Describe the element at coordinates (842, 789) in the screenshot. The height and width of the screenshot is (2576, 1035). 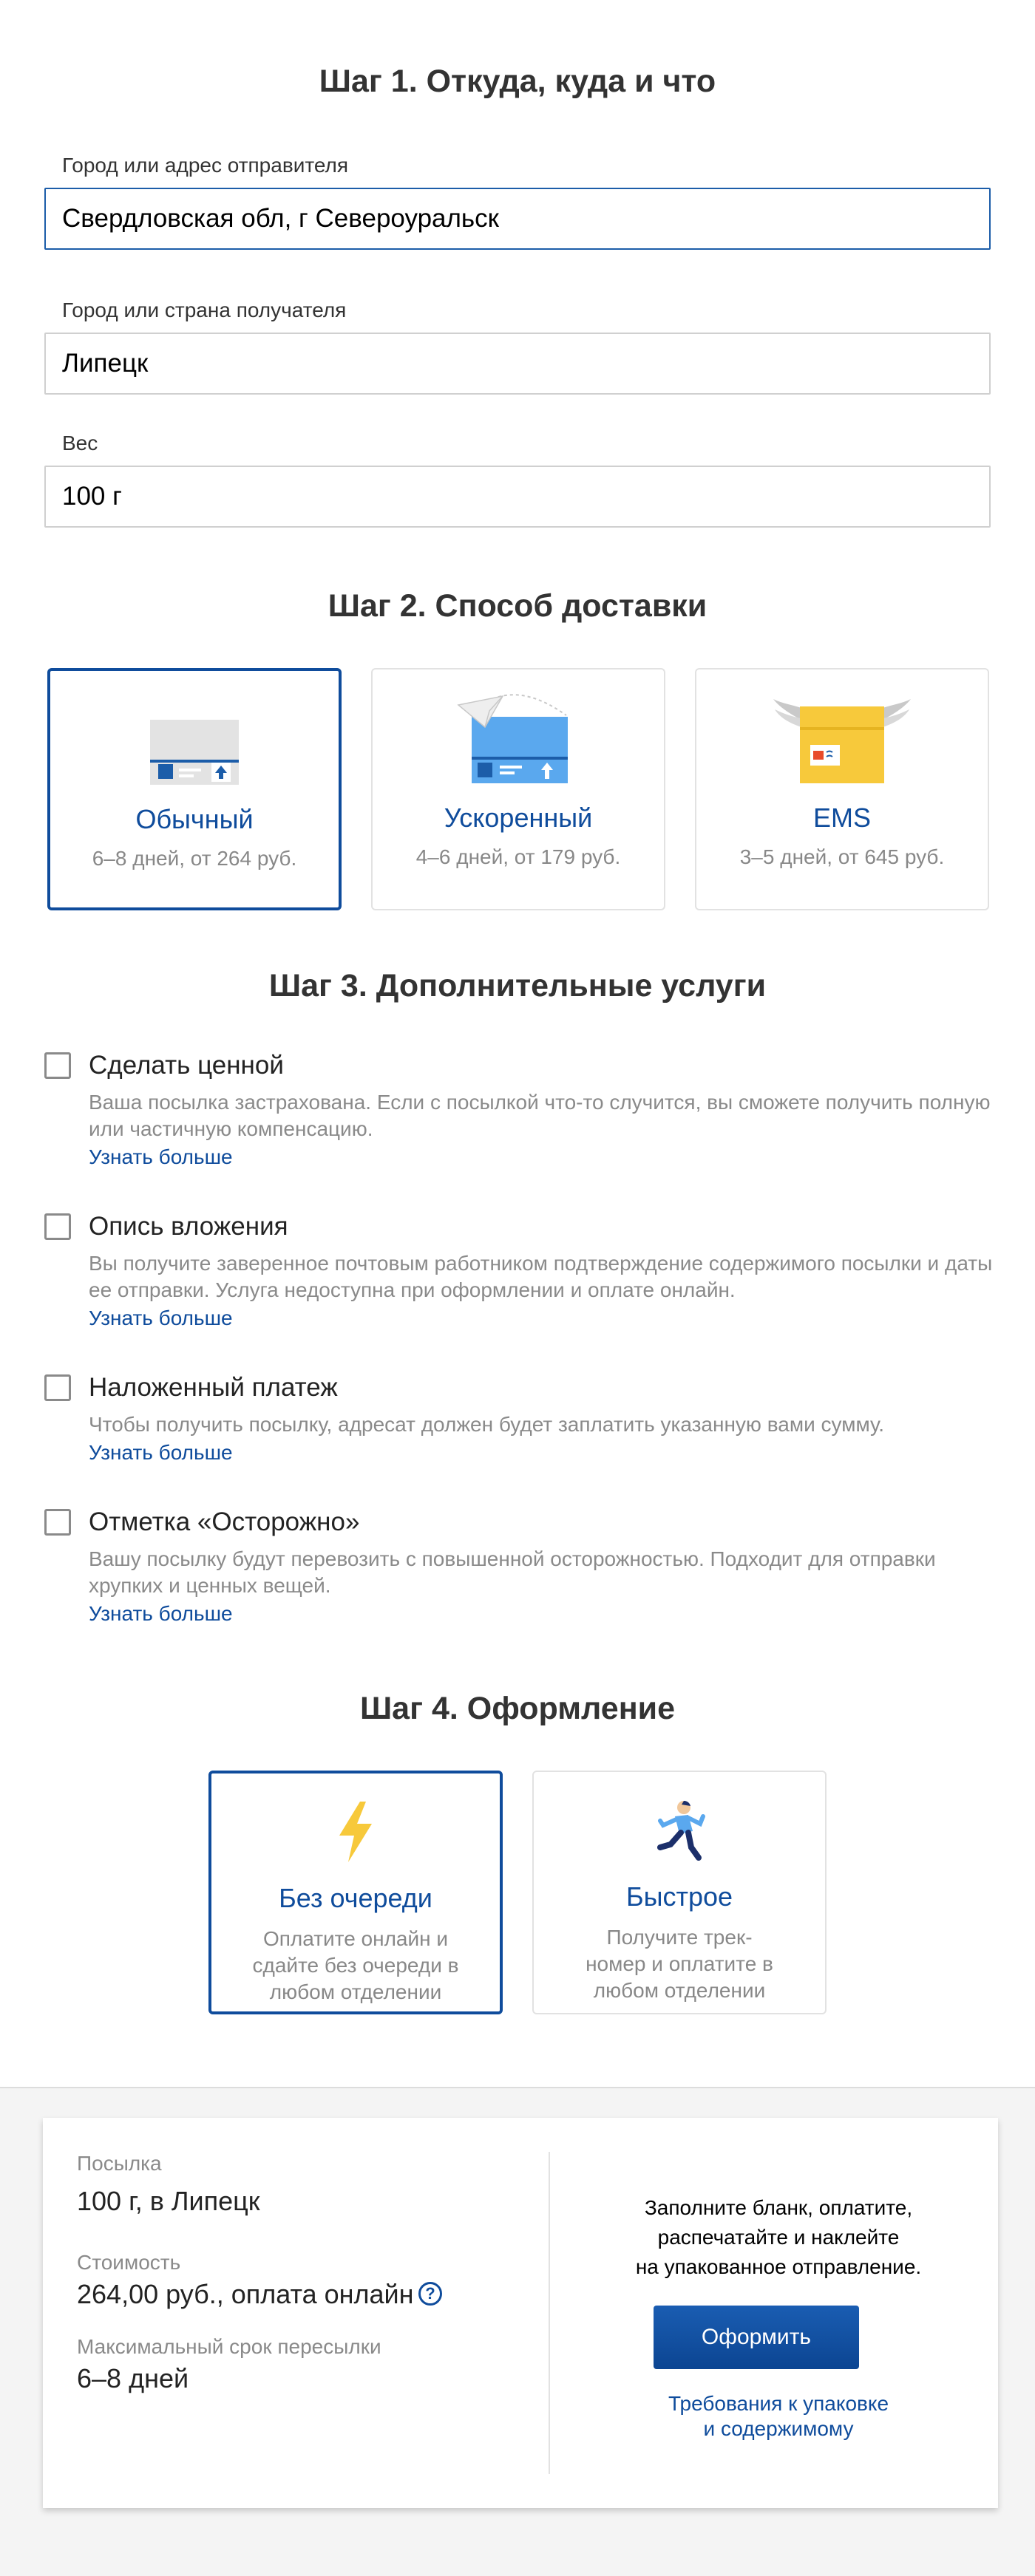
I see `delivery-option-ems: EMS 3–5 дней, от 645 руб.` at that location.